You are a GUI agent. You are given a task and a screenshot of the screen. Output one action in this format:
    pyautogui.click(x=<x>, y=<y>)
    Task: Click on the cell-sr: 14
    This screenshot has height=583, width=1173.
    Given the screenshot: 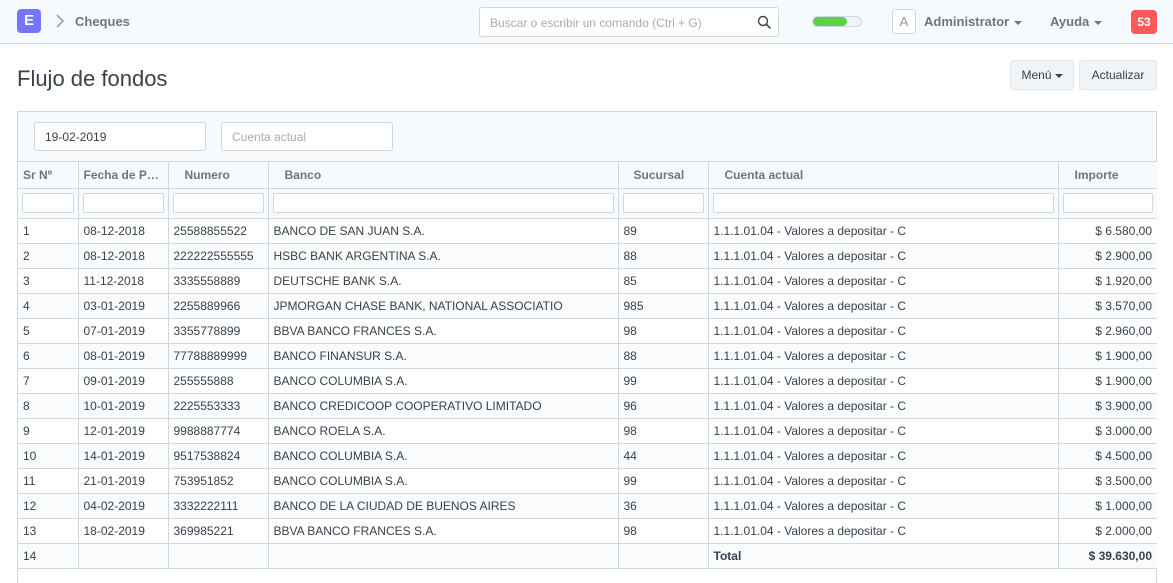 What is the action you would take?
    pyautogui.click(x=48, y=555)
    